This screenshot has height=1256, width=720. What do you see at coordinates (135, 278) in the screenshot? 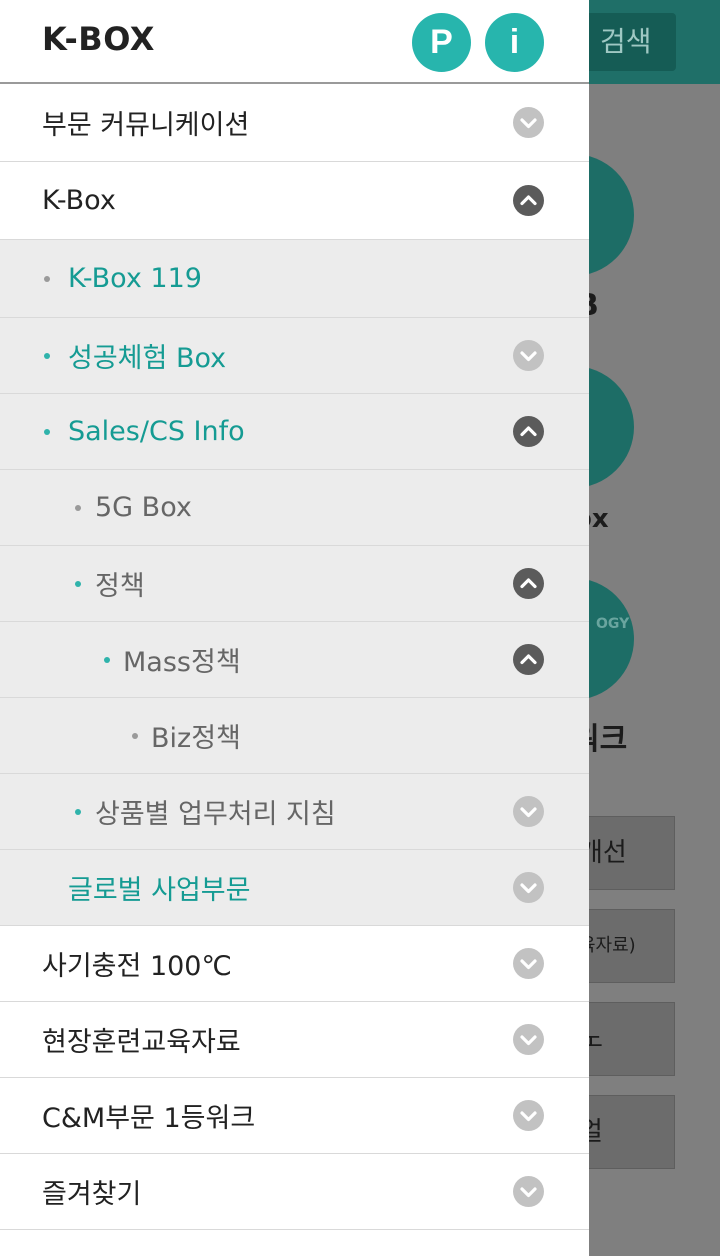
I see `menu-item-label: K-Box 119` at bounding box center [135, 278].